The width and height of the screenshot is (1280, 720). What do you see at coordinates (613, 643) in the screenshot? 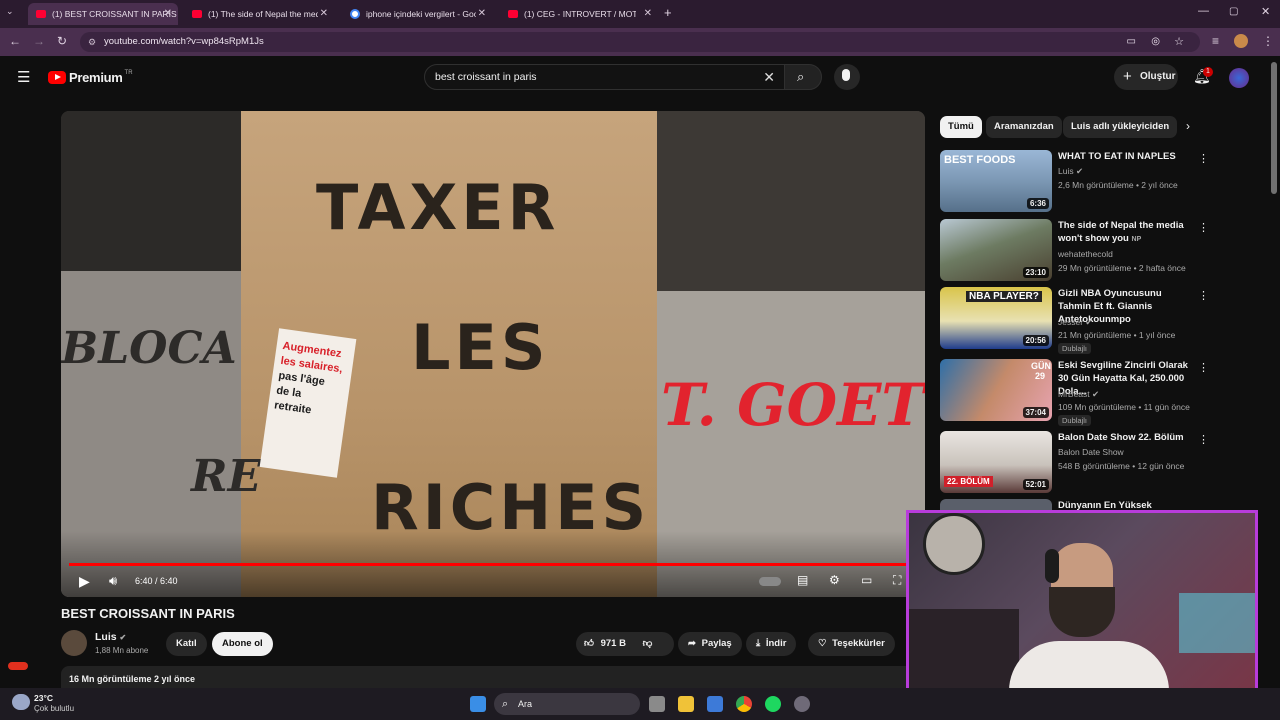
I see `like-count: 971 B` at bounding box center [613, 643].